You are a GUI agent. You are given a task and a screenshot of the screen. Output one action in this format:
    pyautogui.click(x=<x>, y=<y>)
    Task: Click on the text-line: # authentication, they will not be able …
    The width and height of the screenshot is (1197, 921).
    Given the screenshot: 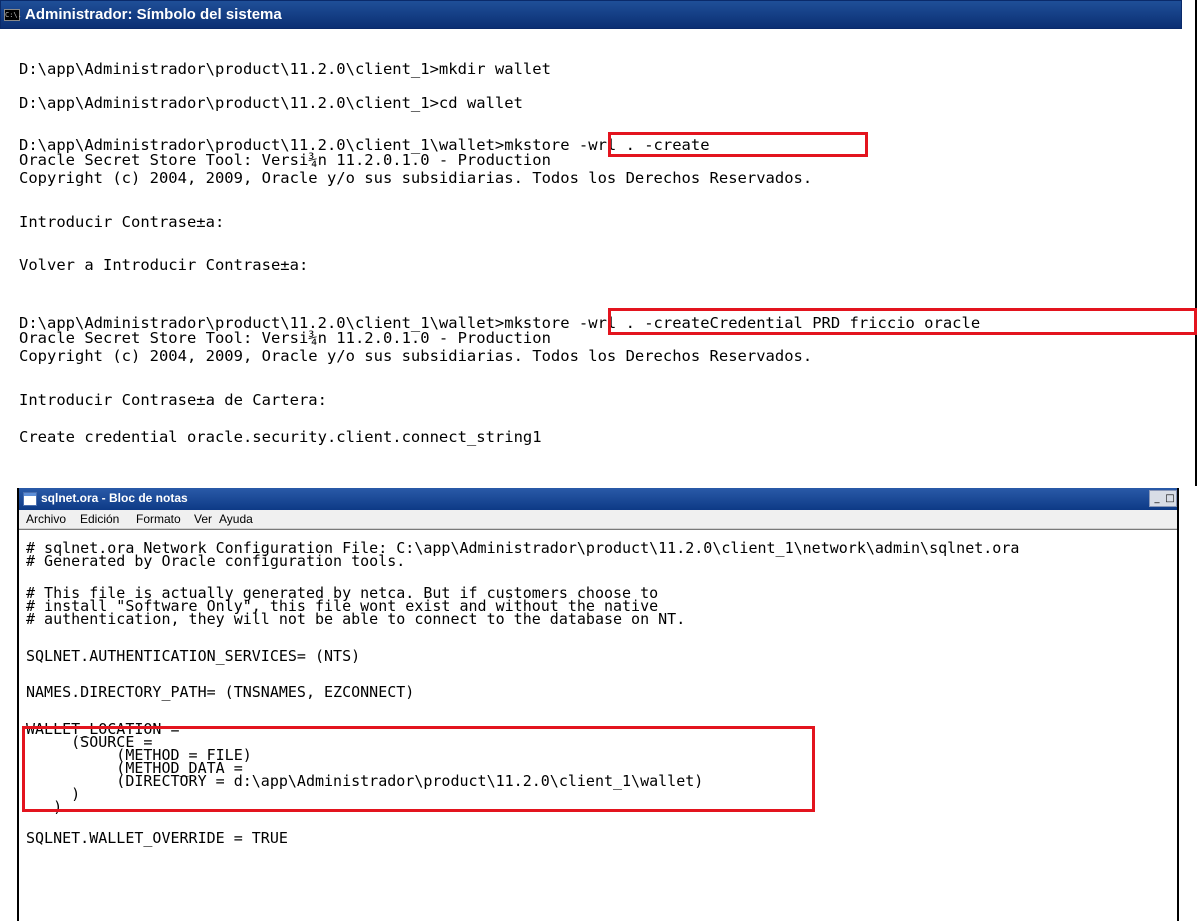 What is the action you would take?
    pyautogui.click(x=356, y=619)
    